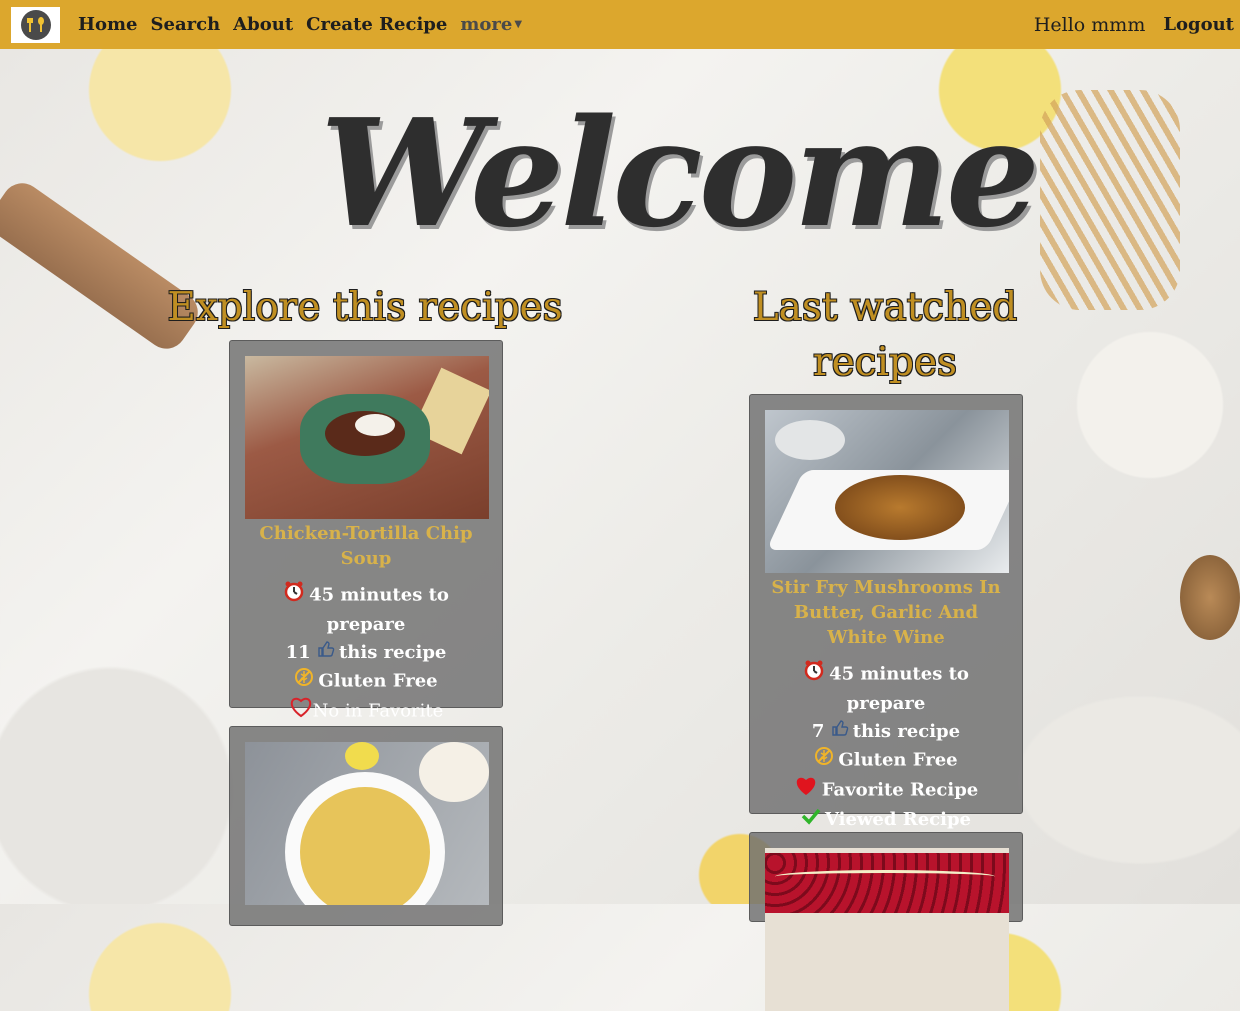 The image size is (1240, 1011). Describe the element at coordinates (898, 819) in the screenshot. I see `viewed-text: Viewed Recipe` at that location.